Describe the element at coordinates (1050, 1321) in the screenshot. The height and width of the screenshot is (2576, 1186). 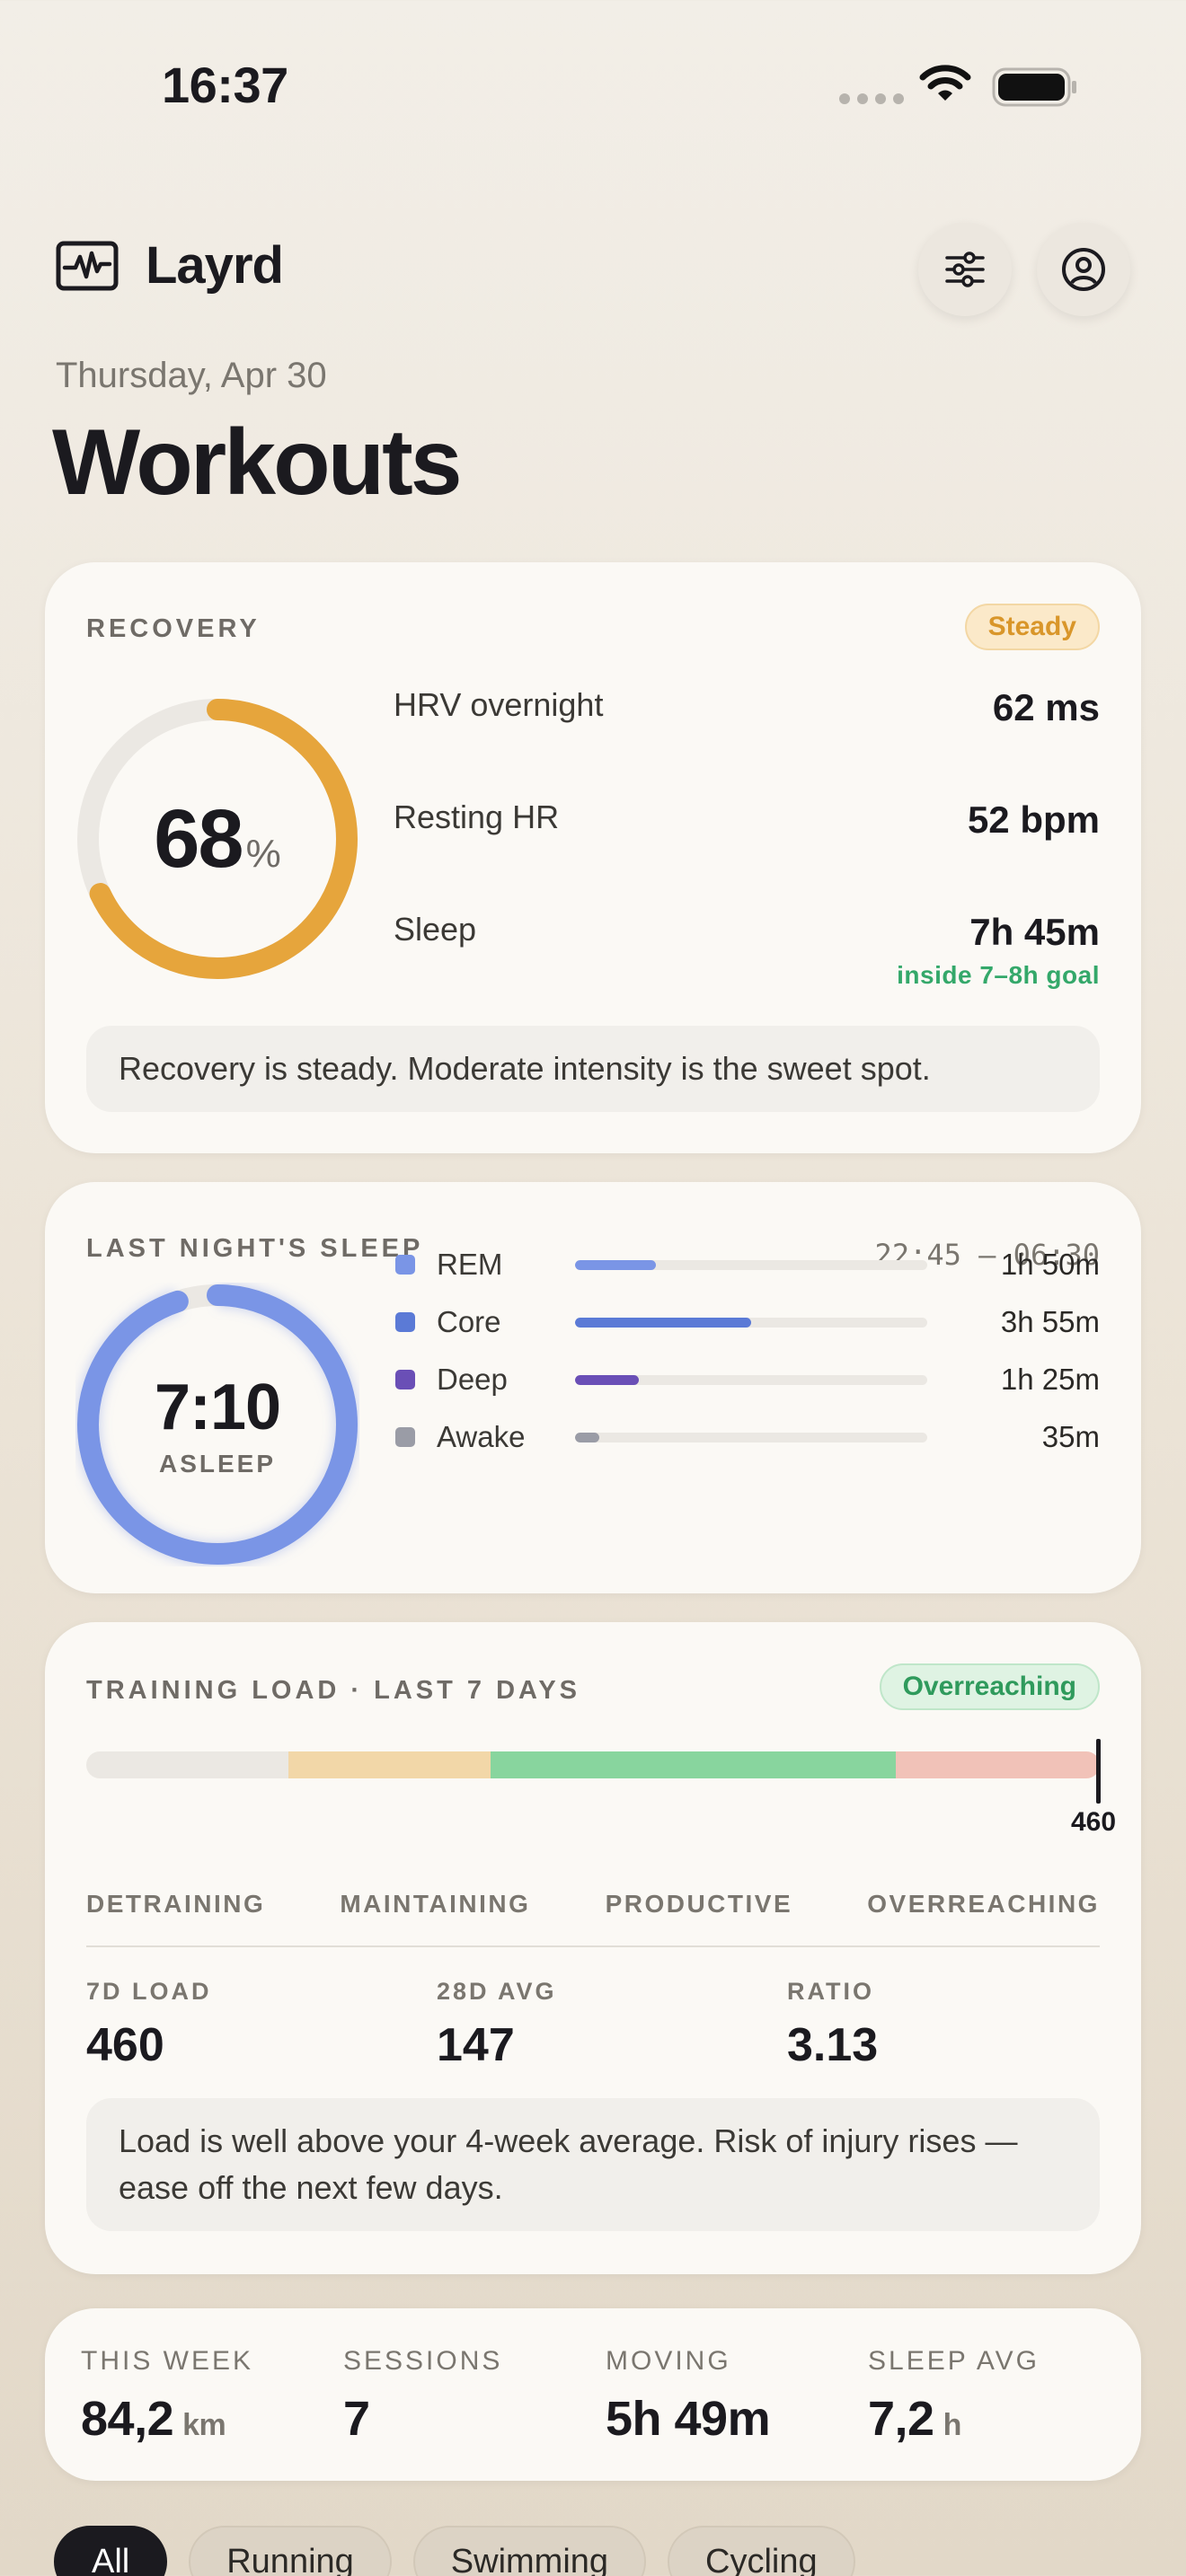
I see `stage-duration: 3h 55m` at that location.